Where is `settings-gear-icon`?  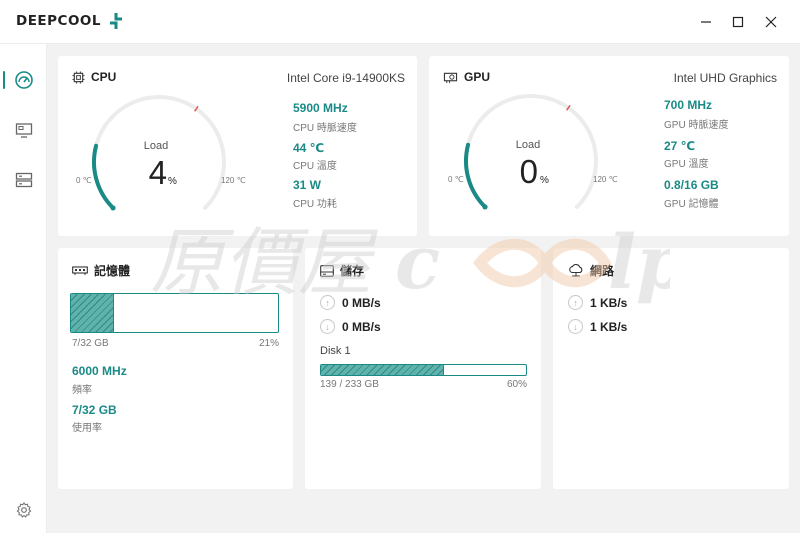
settings-gear-icon is located at coordinates (23, 510).